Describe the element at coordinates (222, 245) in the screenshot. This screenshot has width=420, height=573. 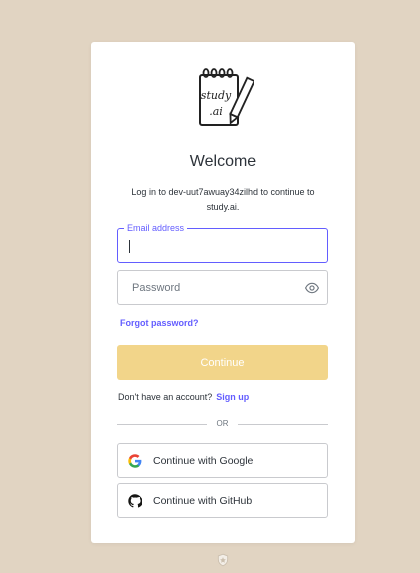
I see `email-input` at that location.